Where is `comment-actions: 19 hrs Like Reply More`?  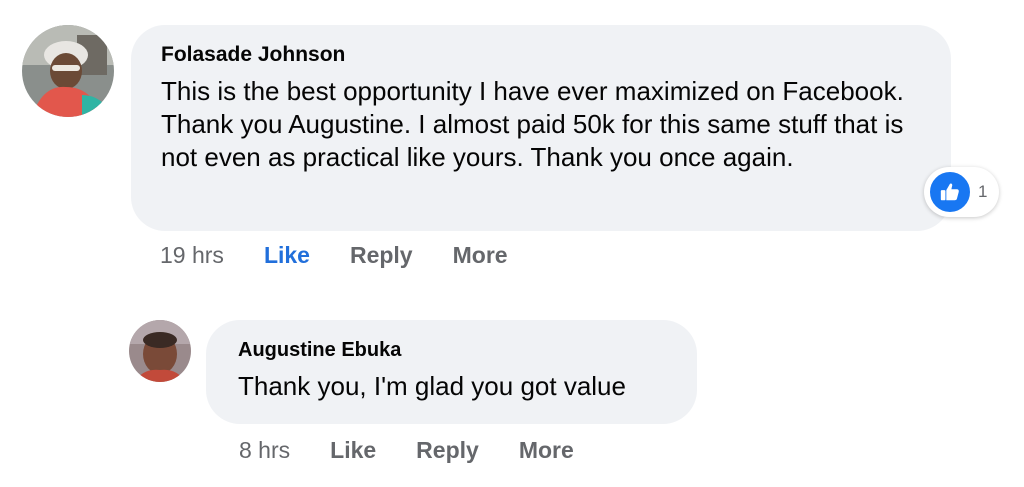
comment-actions: 19 hrs Like Reply More is located at coordinates (354, 255).